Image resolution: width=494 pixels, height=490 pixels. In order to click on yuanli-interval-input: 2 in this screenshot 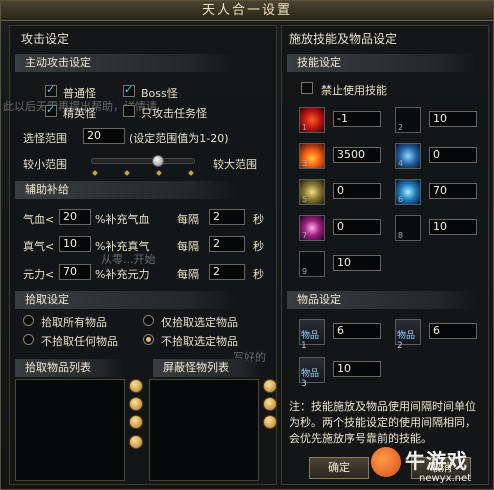, I will do `click(227, 272)`.